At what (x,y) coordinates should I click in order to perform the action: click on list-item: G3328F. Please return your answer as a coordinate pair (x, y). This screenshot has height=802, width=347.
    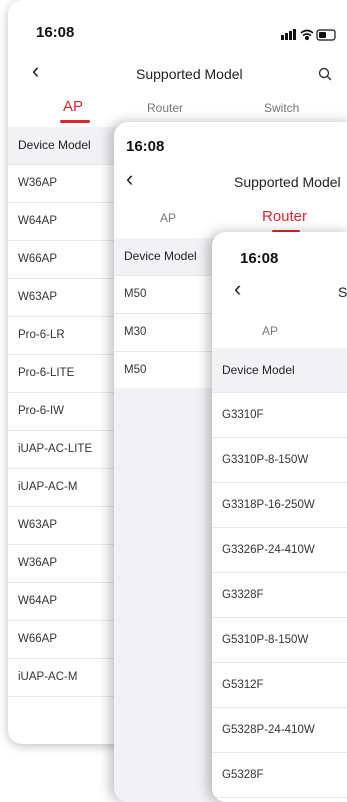
    Looking at the image, I should click on (279, 595).